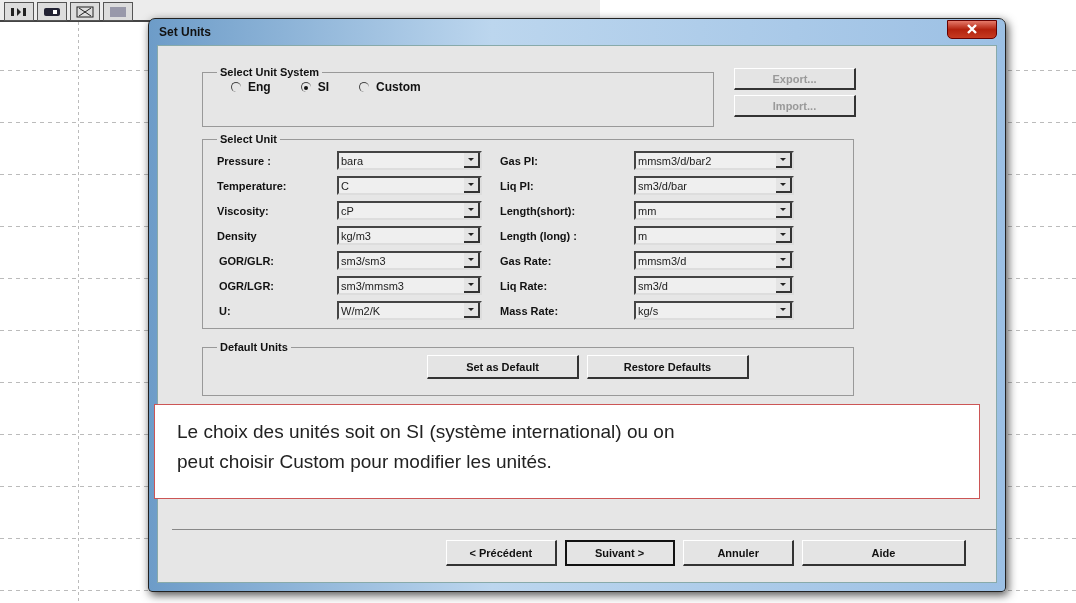 Image resolution: width=1076 pixels, height=603 pixels. What do you see at coordinates (409, 235) in the screenshot?
I see `unit-dropdown: kg/m3` at bounding box center [409, 235].